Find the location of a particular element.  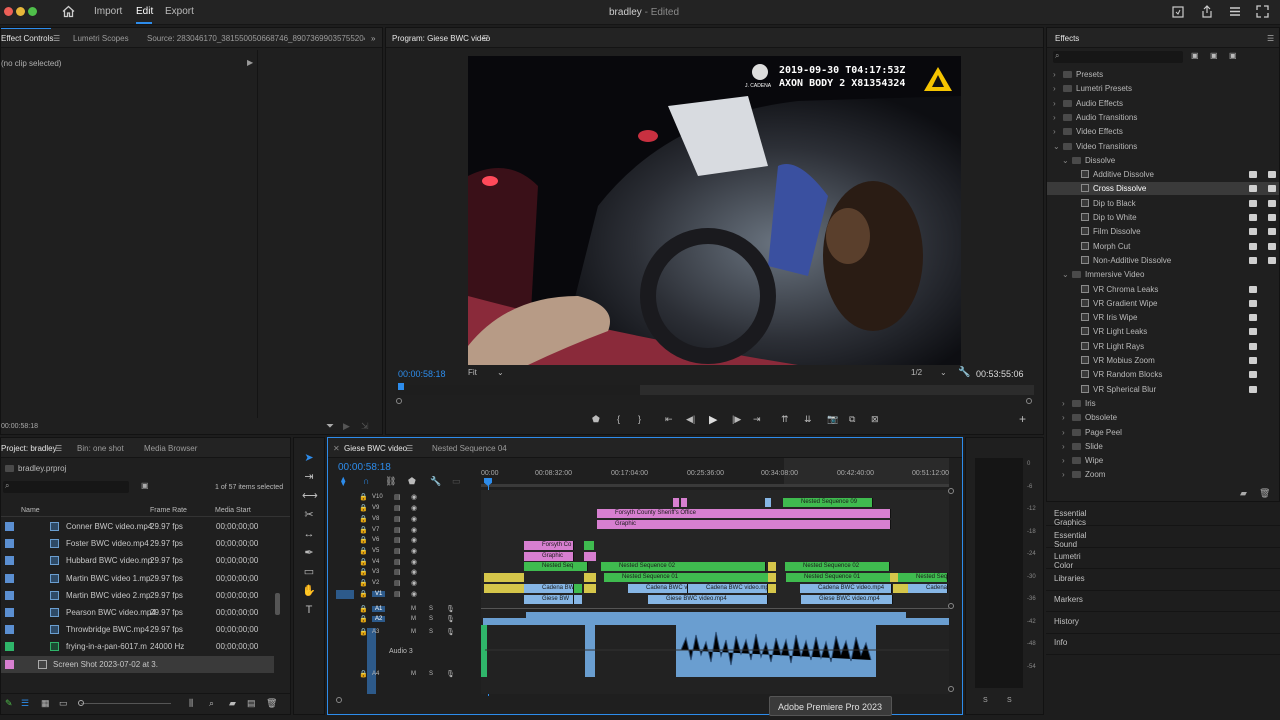

new-bin-icon: ▰ is located at coordinates (1243, 493).